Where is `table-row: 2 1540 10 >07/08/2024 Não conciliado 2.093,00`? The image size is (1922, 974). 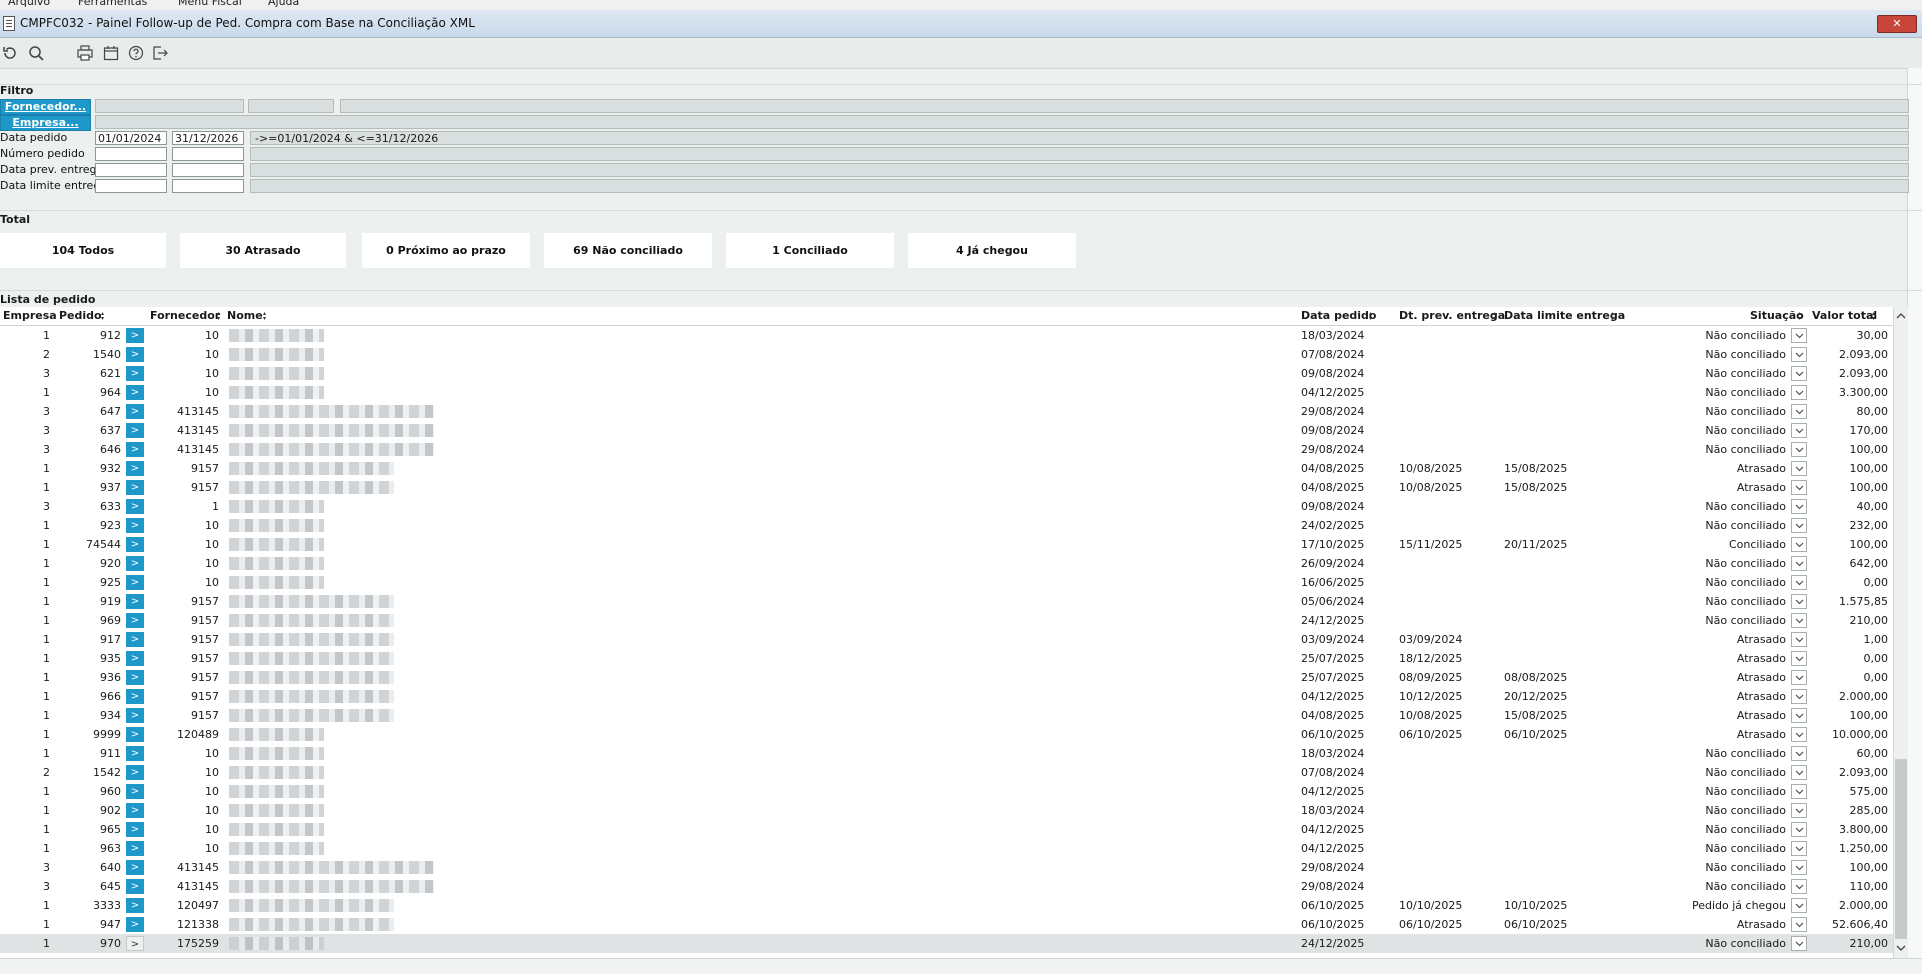
table-row: 2 1540 10 >07/08/2024 Não conciliado 2.093,00 is located at coordinates (953, 354).